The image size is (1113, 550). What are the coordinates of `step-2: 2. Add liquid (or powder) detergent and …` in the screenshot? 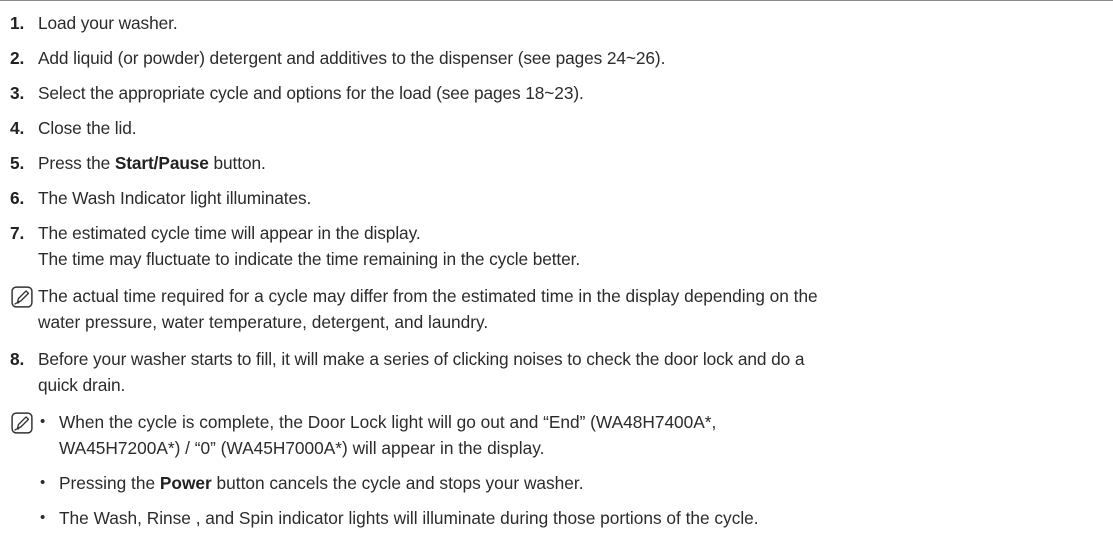 It's located at (557, 58).